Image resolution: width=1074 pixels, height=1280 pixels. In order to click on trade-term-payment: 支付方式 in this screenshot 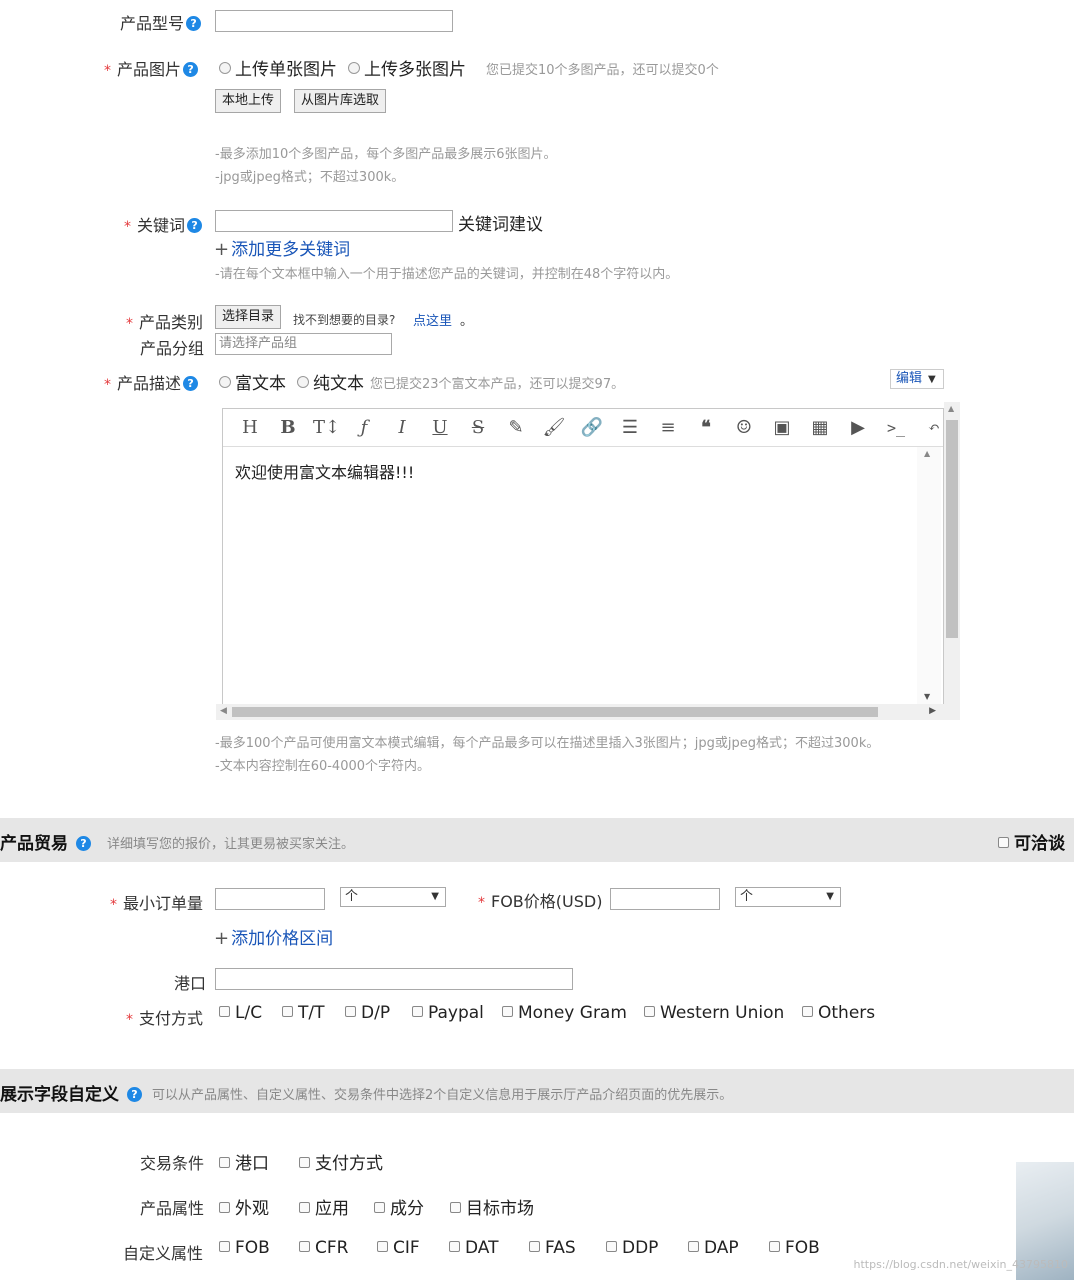, I will do `click(341, 1161)`.